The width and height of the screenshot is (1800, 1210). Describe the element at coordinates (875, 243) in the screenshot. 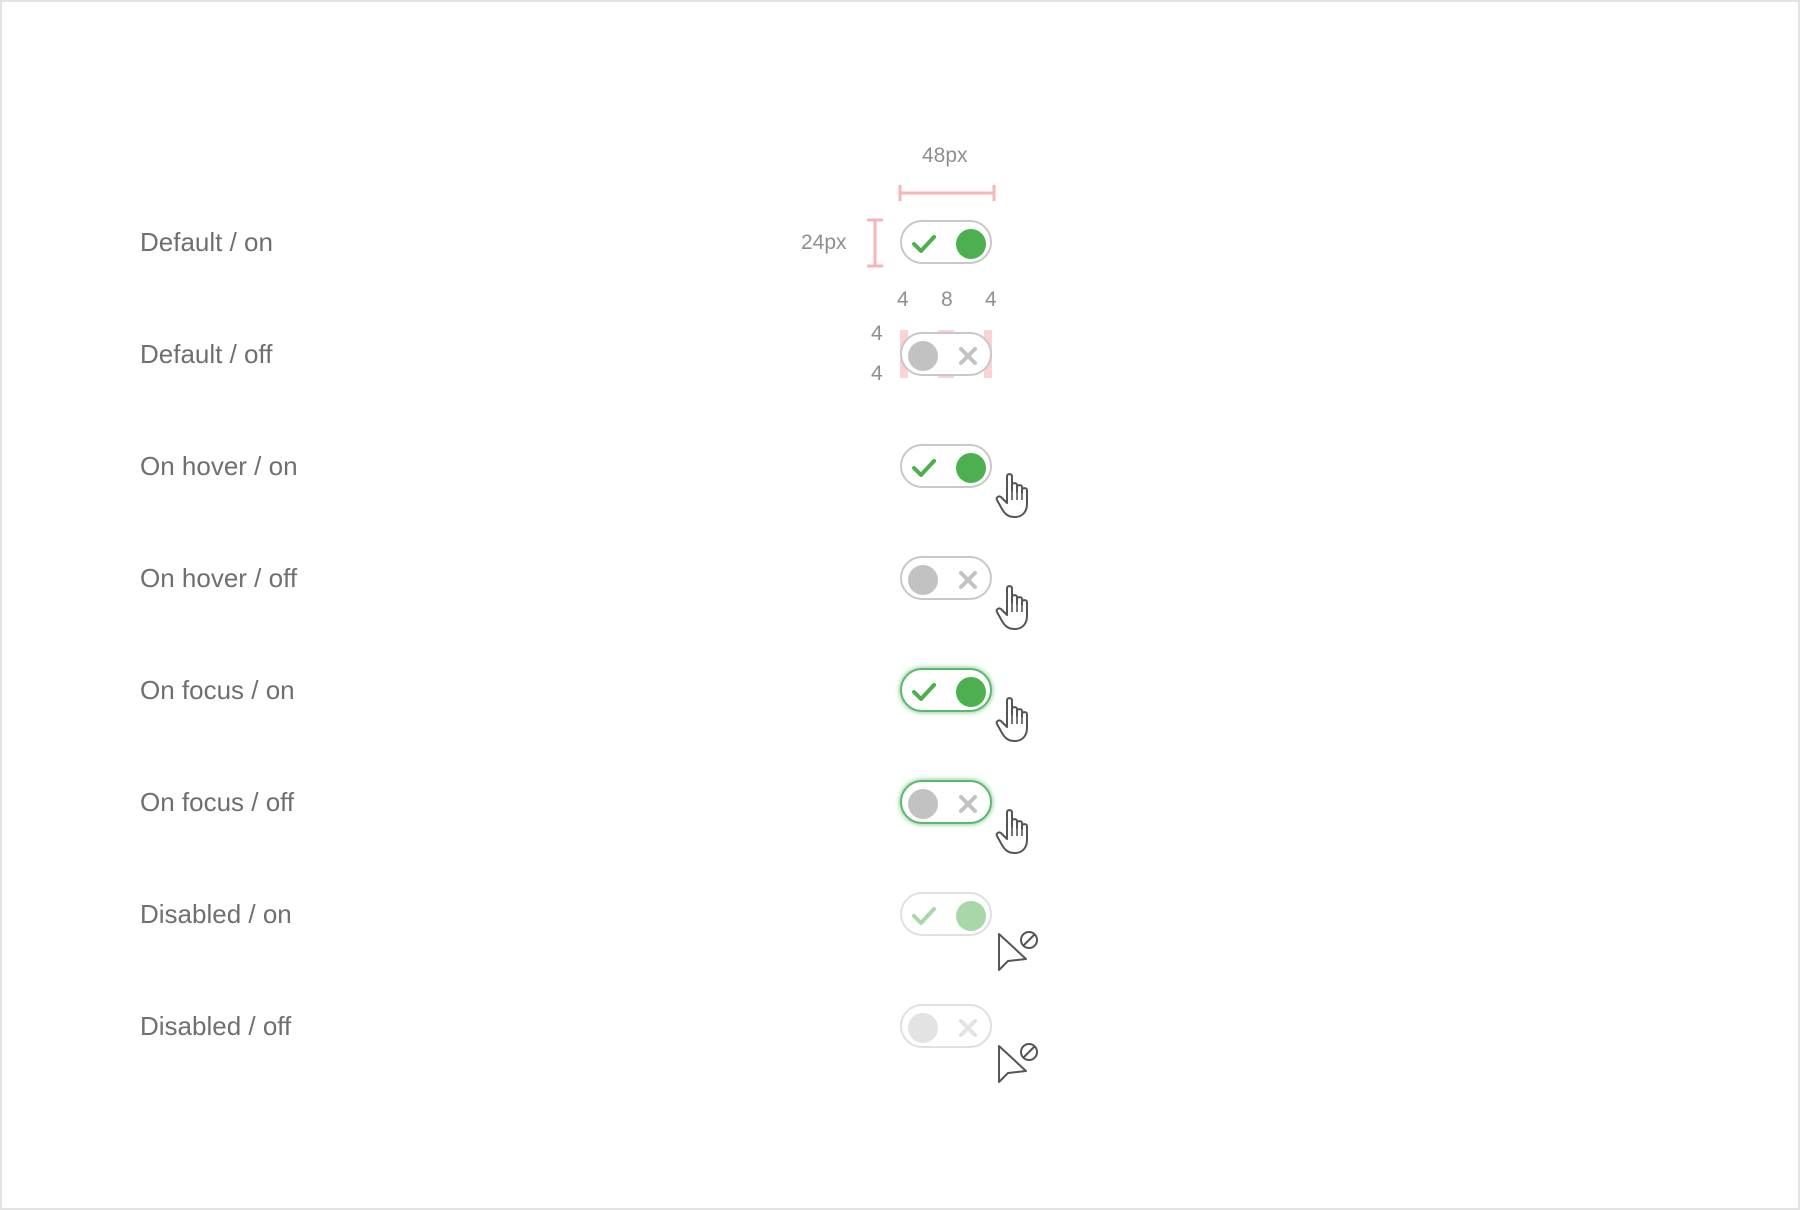

I see `height-dimension-bracket` at that location.